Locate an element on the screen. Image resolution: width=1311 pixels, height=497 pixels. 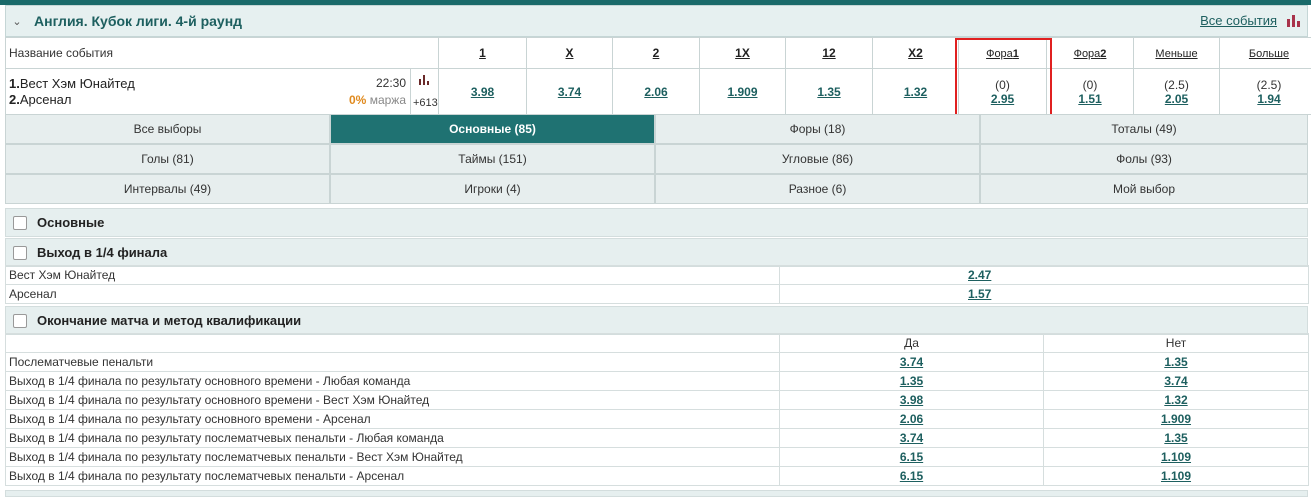
odd-2: 2.06 is located at coordinates (655, 92).